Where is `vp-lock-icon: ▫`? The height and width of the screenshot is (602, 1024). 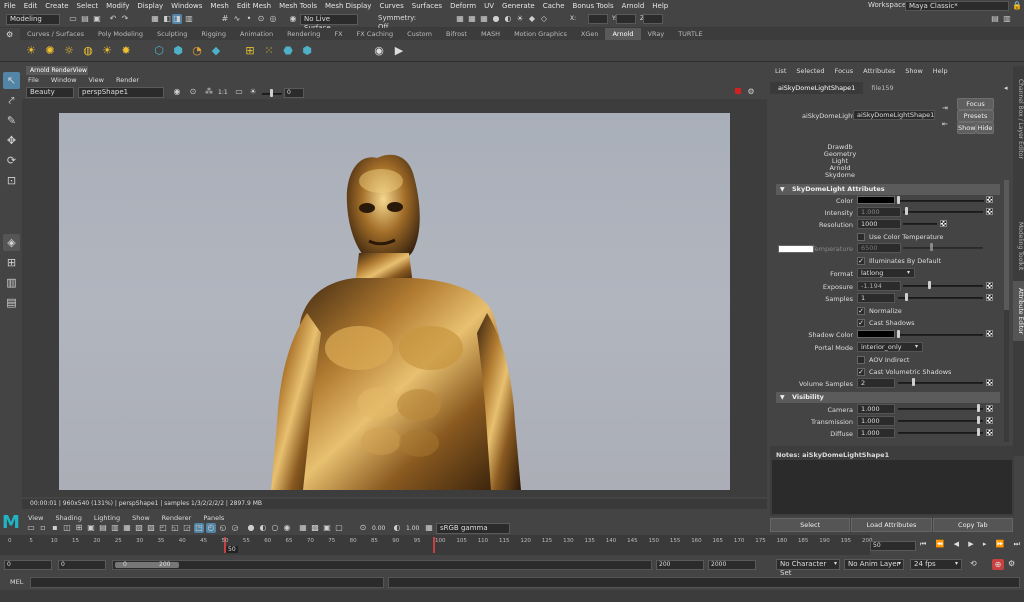 vp-lock-icon: ▫ is located at coordinates (43, 528).